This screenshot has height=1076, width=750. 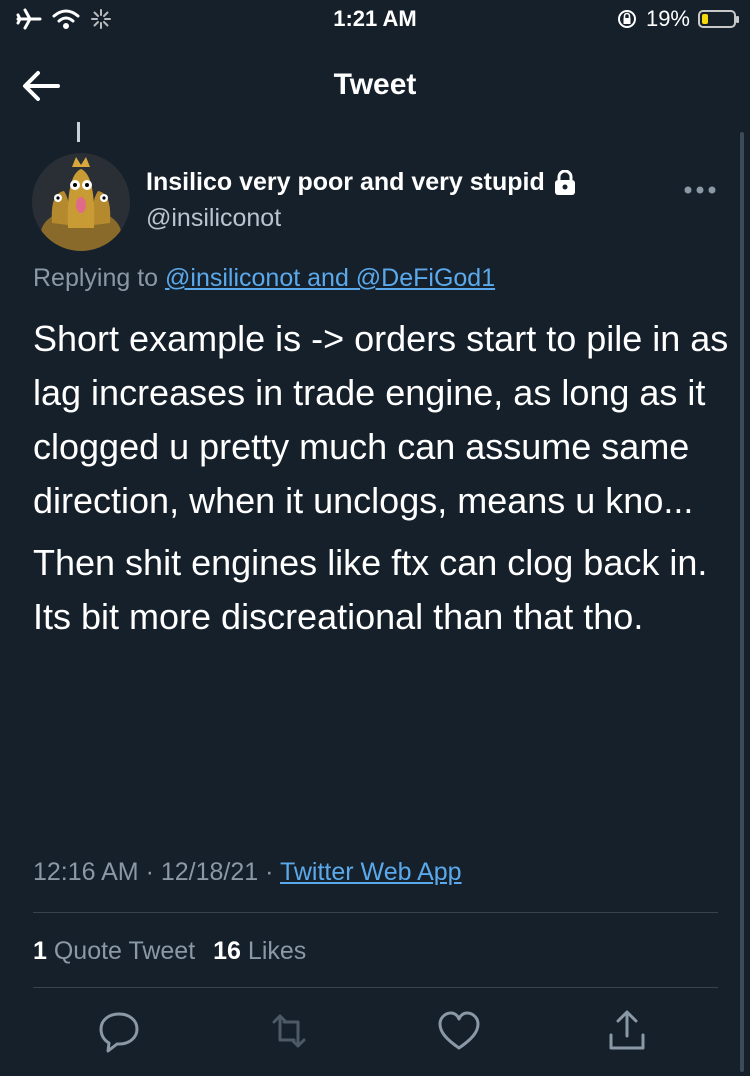 I want to click on battery-icon, so click(x=718, y=19).